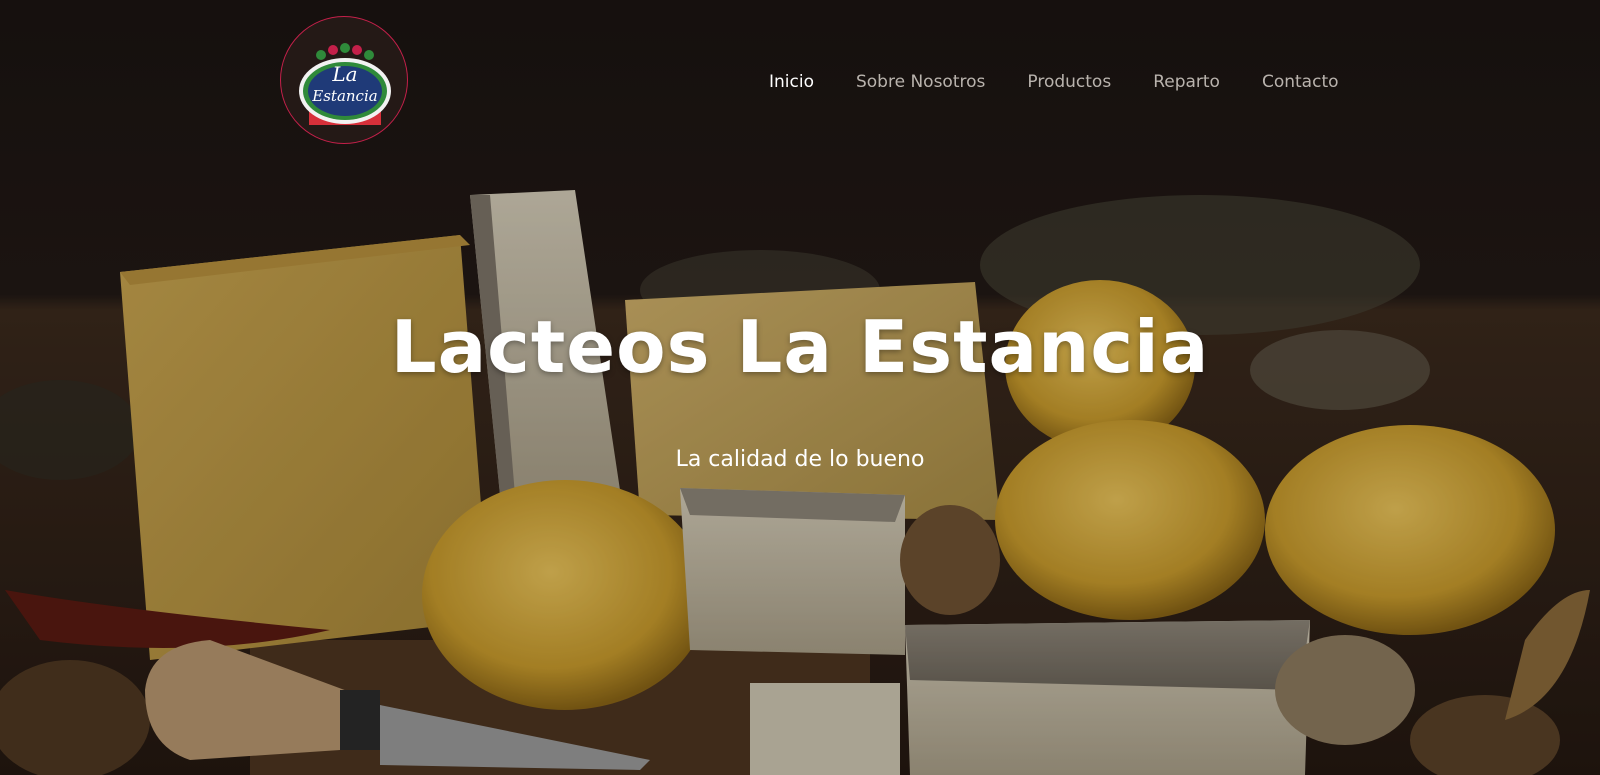  Describe the element at coordinates (800, 347) in the screenshot. I see `hero-title: Lacteos La Estancia` at that location.